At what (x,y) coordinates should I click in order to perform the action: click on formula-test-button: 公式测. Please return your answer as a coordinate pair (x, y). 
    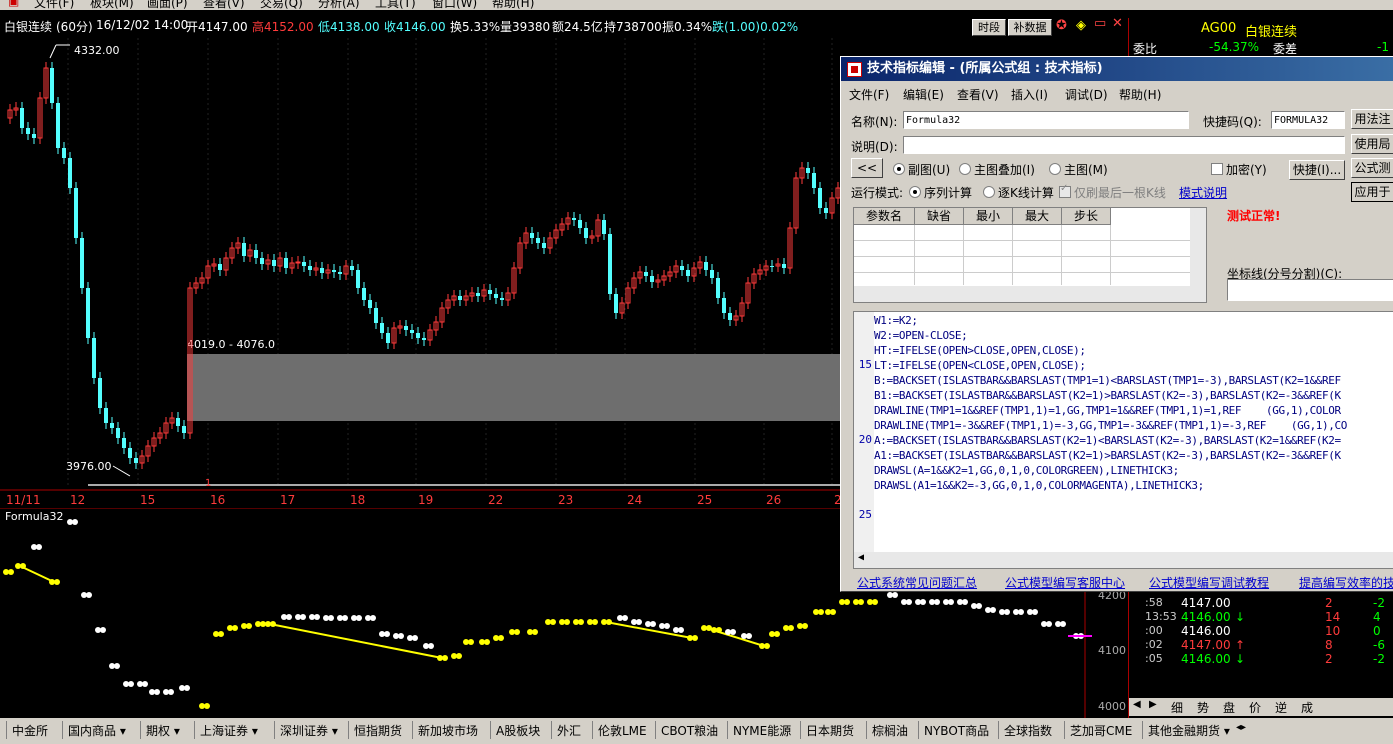
    Looking at the image, I should click on (1372, 168).